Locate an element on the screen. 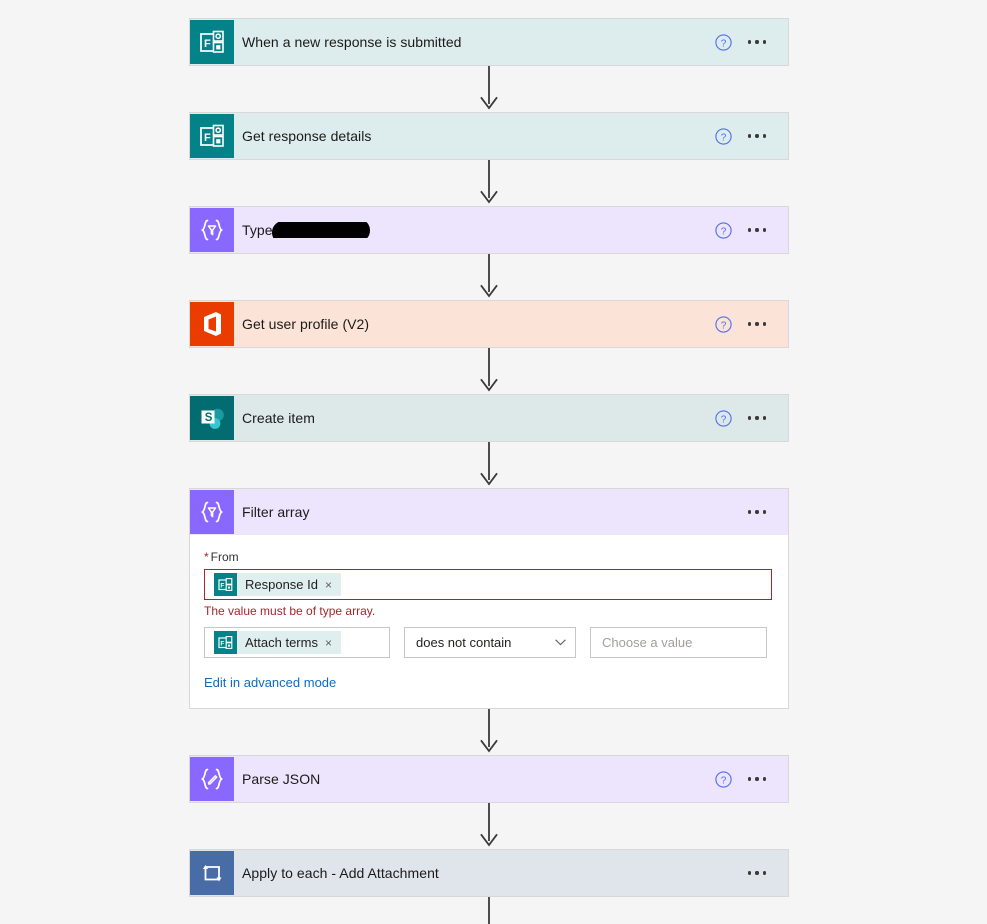 The width and height of the screenshot is (987, 924). flow-step-title-filter-array: Filter array is located at coordinates (276, 512).